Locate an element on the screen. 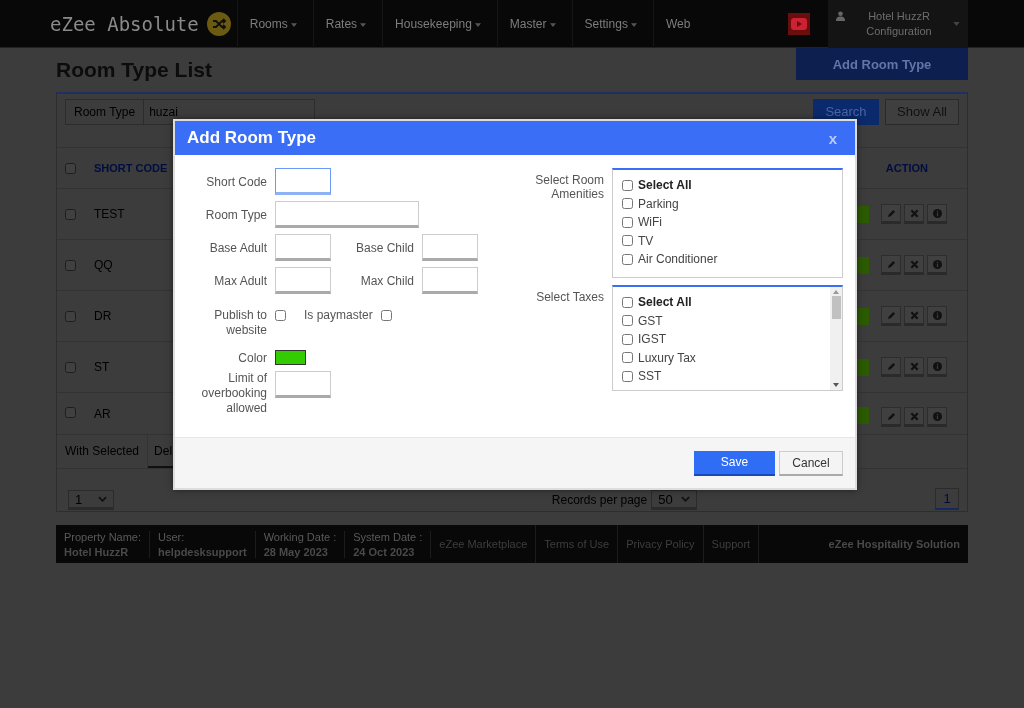 The height and width of the screenshot is (708, 1024). field-label: Publish to website is located at coordinates (240, 323).